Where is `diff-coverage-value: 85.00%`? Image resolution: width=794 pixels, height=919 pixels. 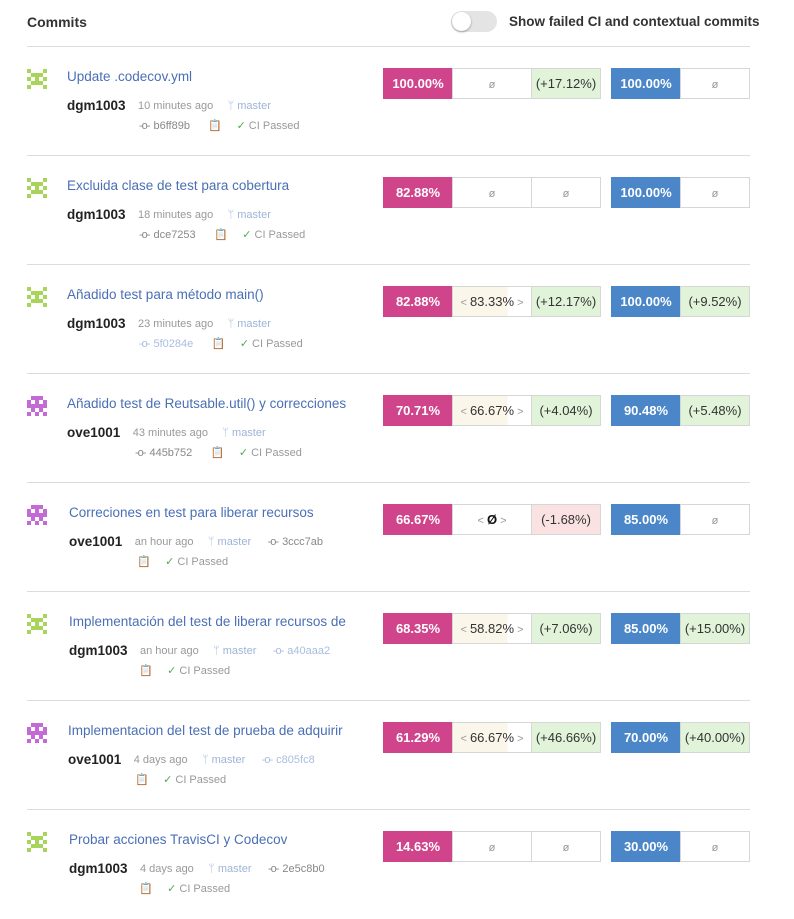
diff-coverage-value: 85.00% is located at coordinates (646, 628).